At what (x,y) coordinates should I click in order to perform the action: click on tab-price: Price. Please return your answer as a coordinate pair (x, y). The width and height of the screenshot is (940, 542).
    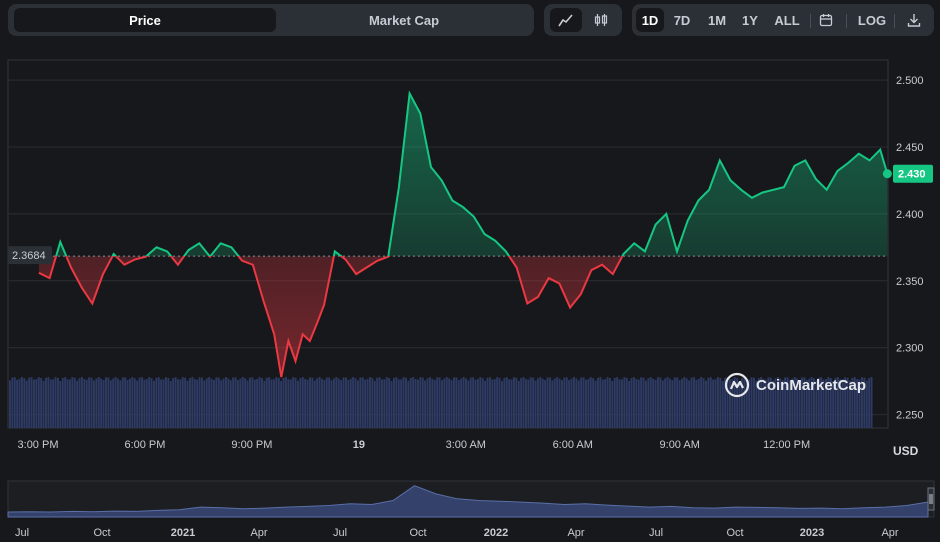
    Looking at the image, I should click on (145, 20).